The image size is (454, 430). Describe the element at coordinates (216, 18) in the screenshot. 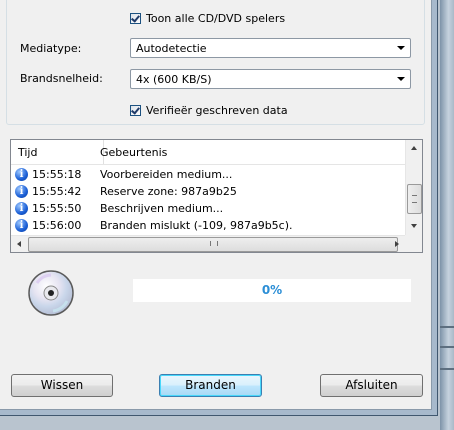

I see `show-all-drives-label: Toon alle CD/DVD spelers` at that location.